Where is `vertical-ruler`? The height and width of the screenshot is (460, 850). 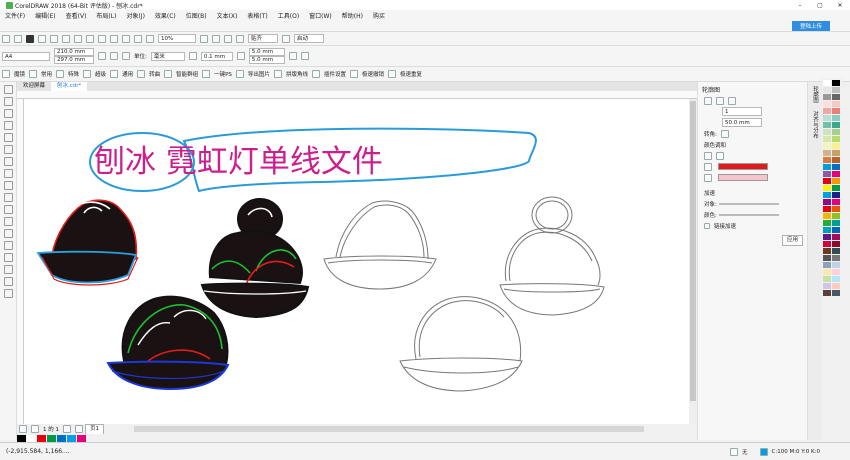
vertical-ruler is located at coordinates (20, 261).